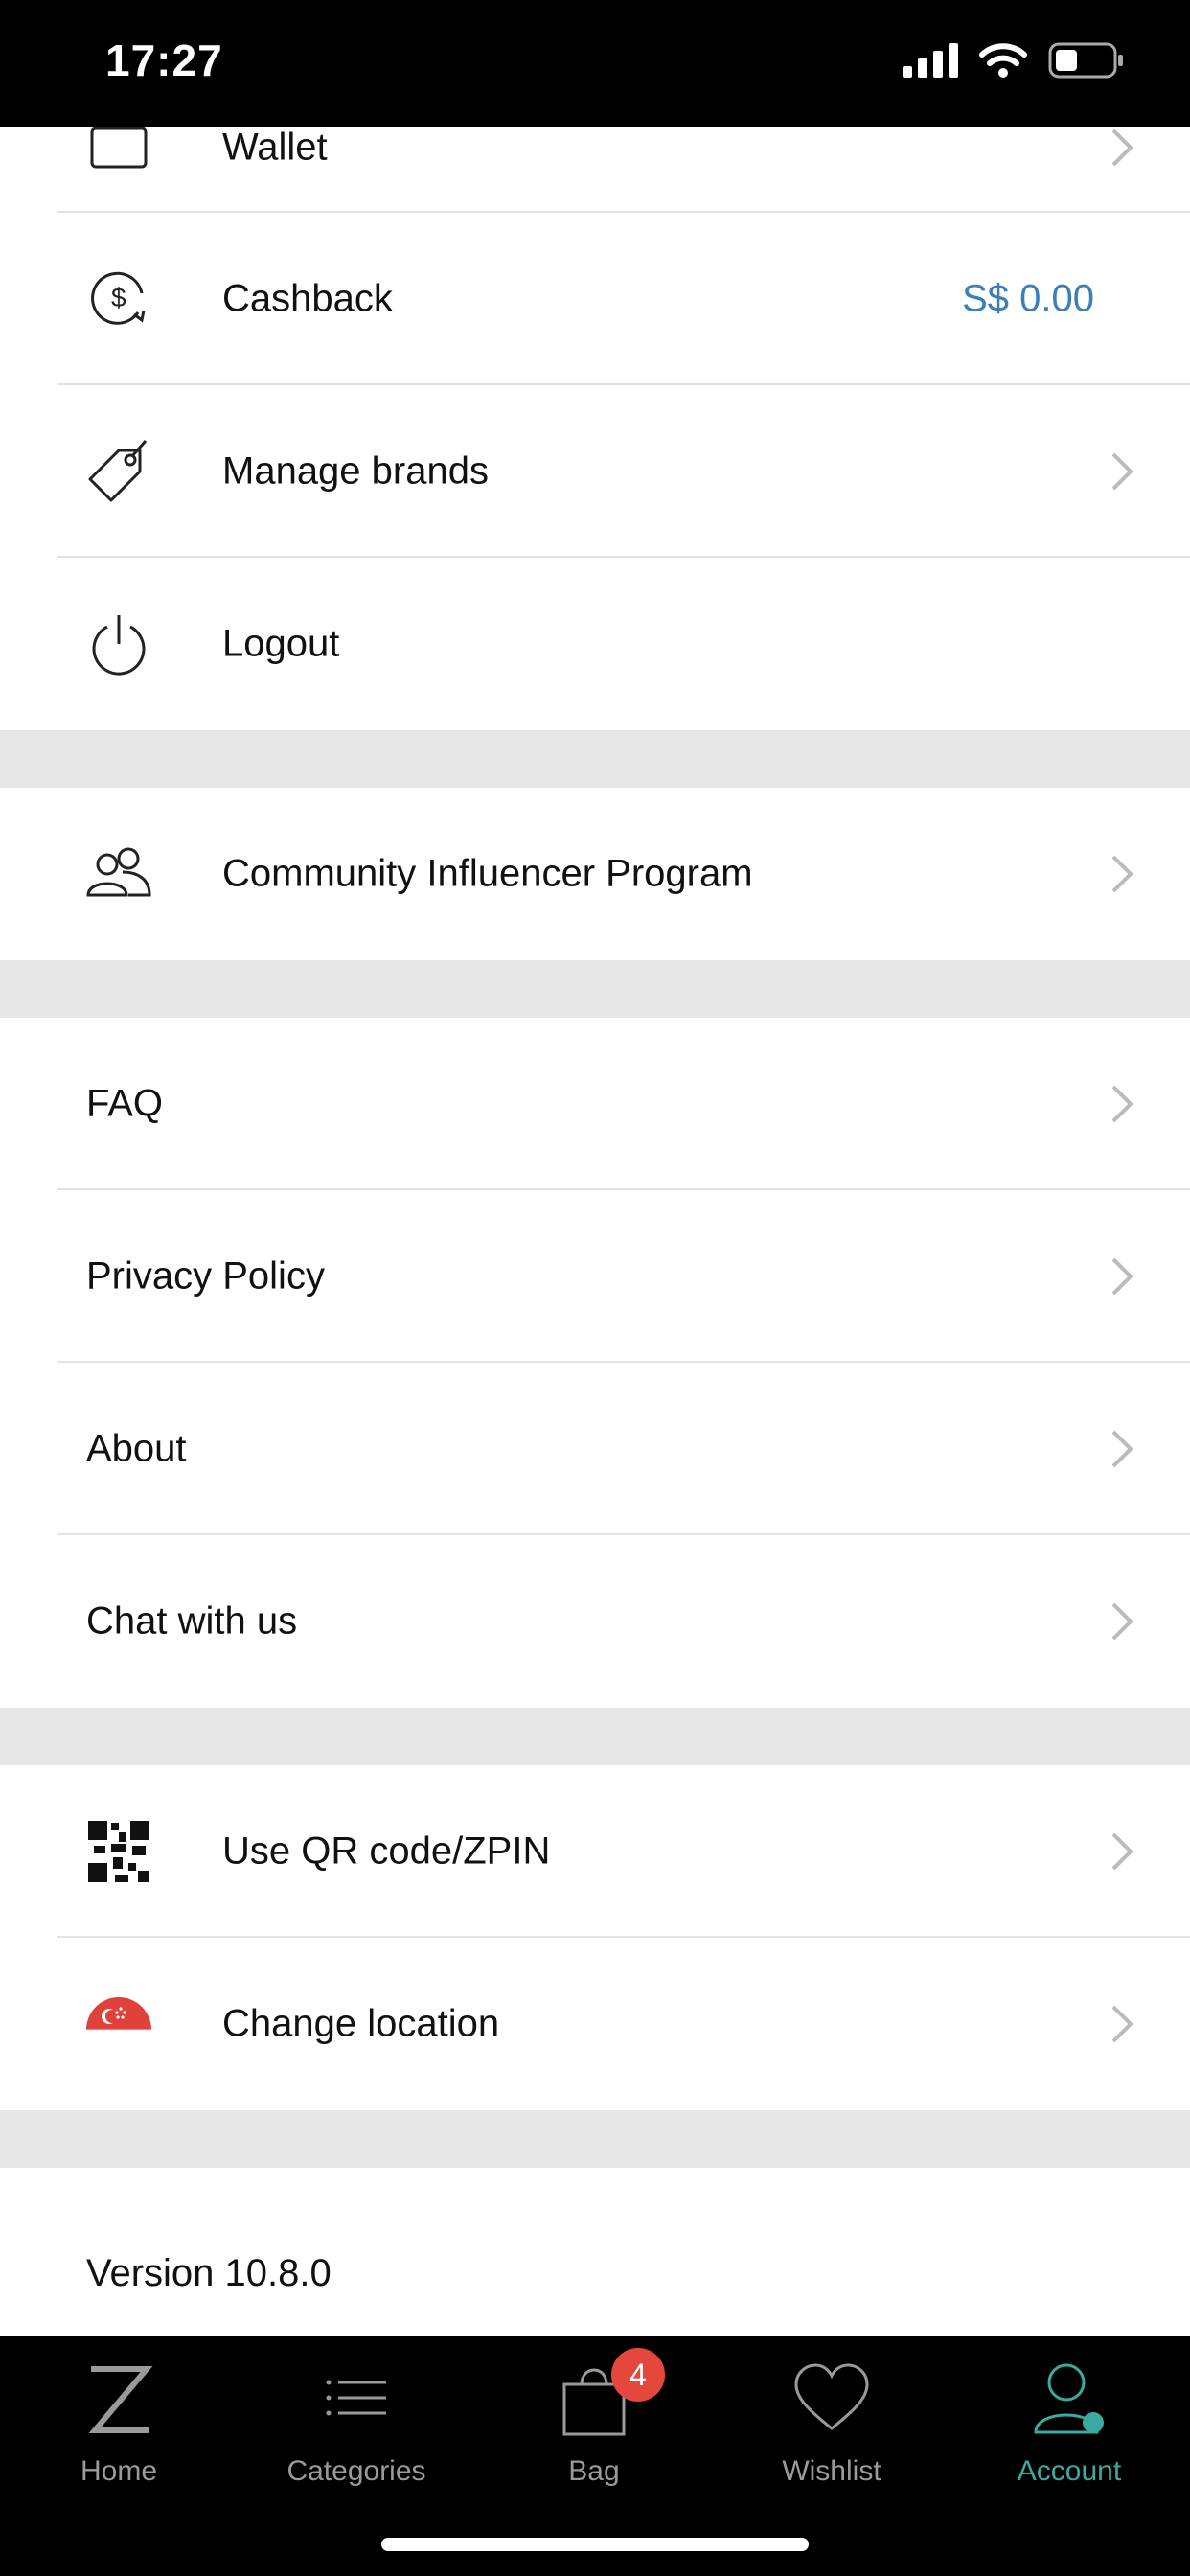 This screenshot has height=2576, width=1190. What do you see at coordinates (832, 2471) in the screenshot?
I see `tab-label: Wishlist` at bounding box center [832, 2471].